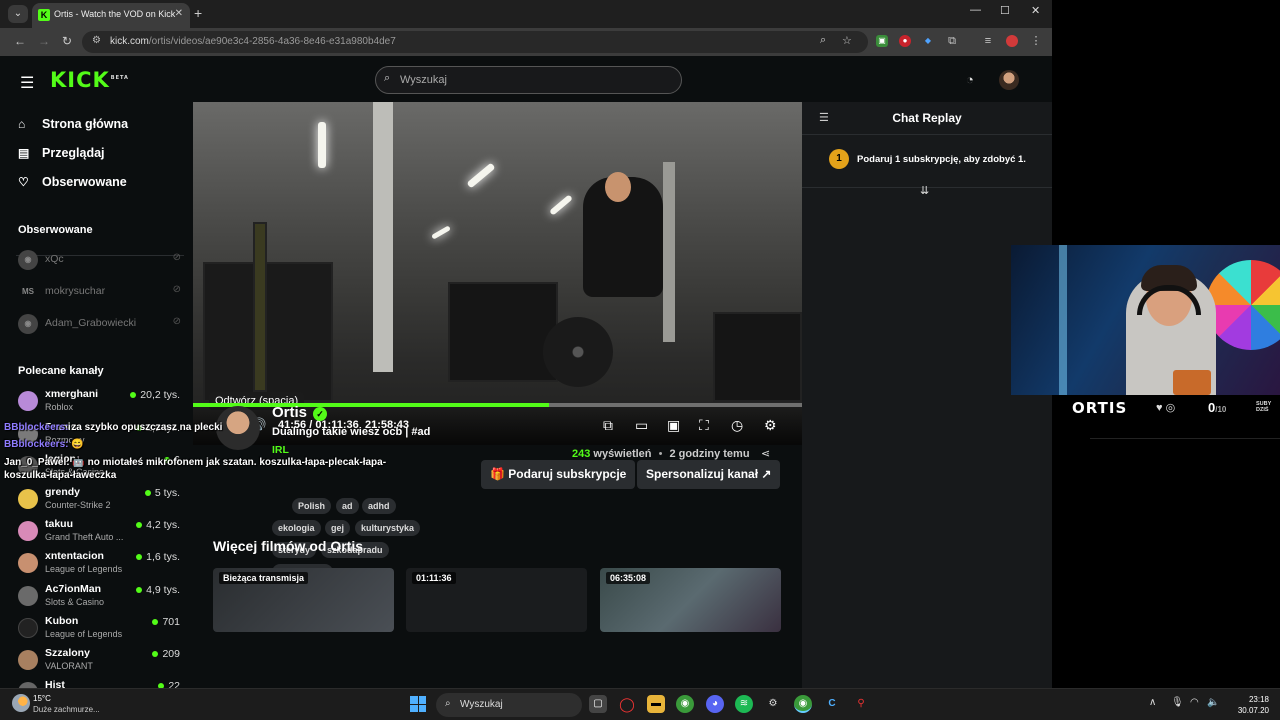 The image size is (1280, 720). Describe the element at coordinates (388, 528) in the screenshot. I see `tag: kulturystyka` at that location.